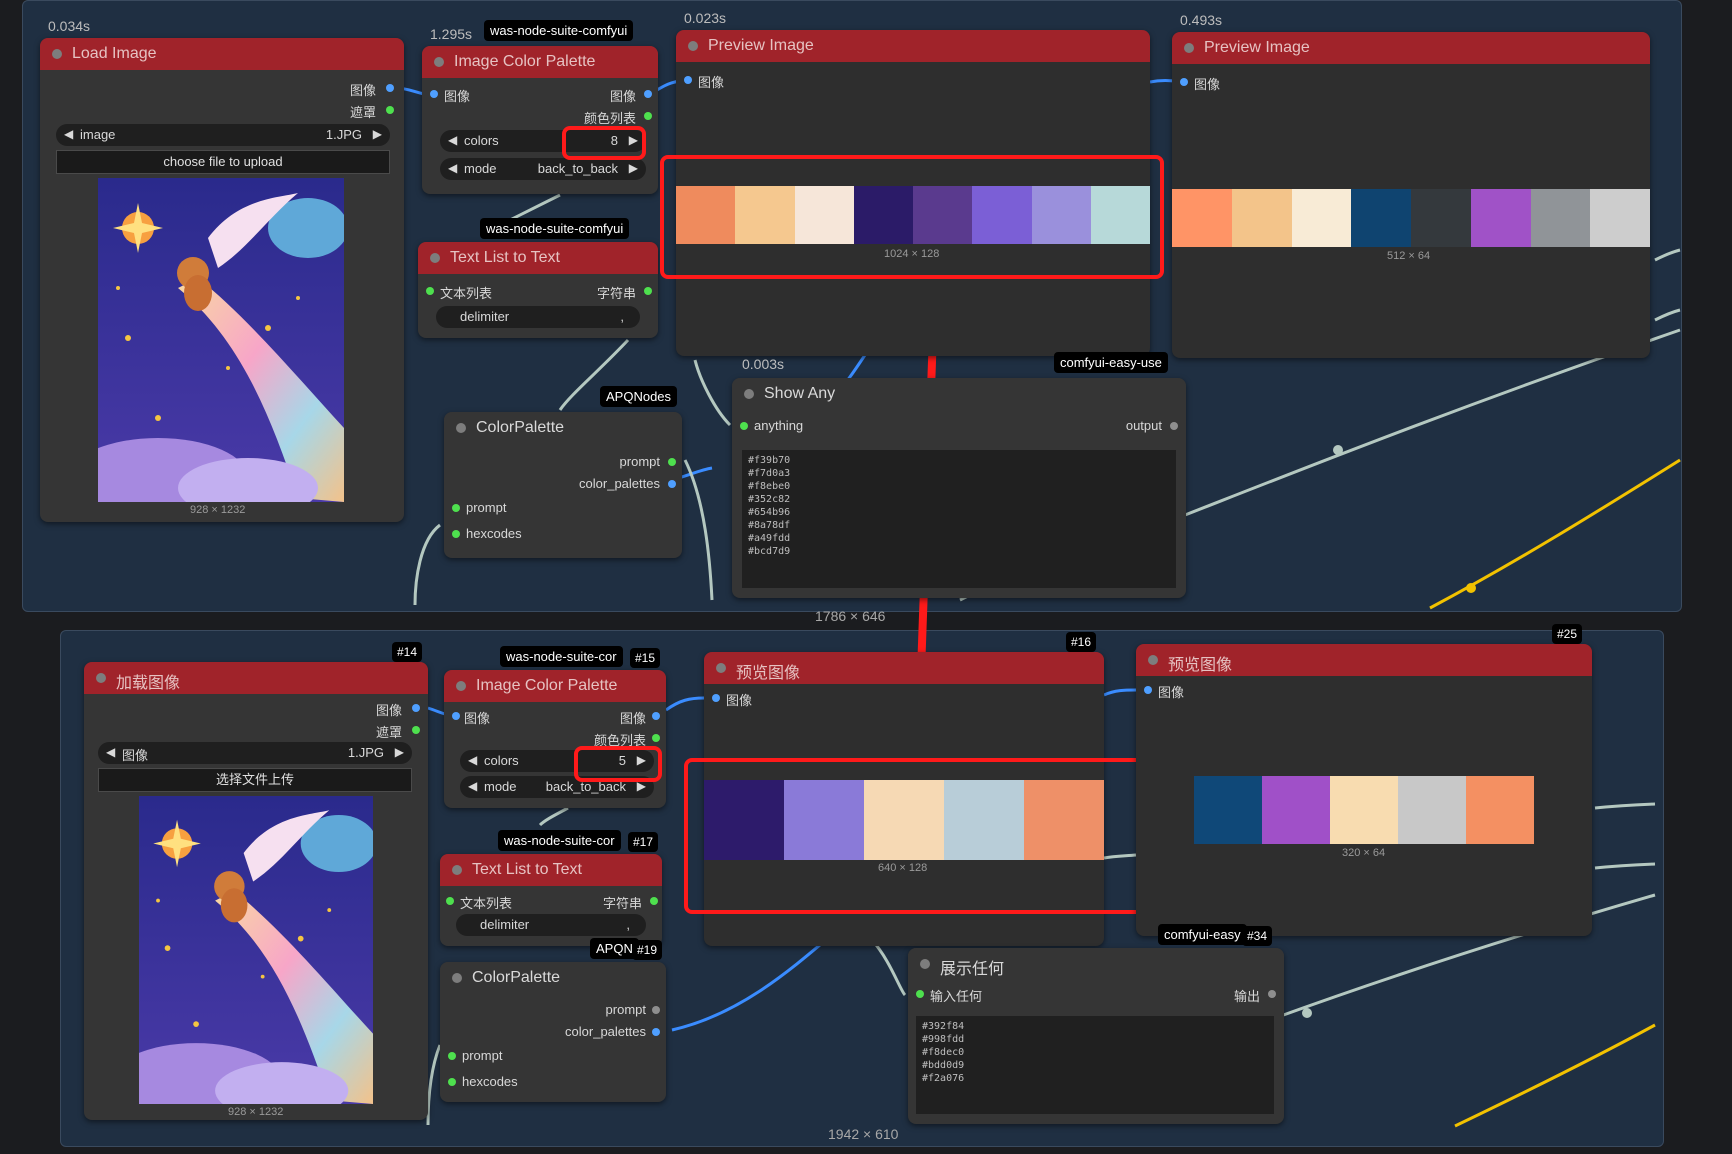  Describe the element at coordinates (1200, 665) in the screenshot. I see `node-title: 预览图像` at that location.